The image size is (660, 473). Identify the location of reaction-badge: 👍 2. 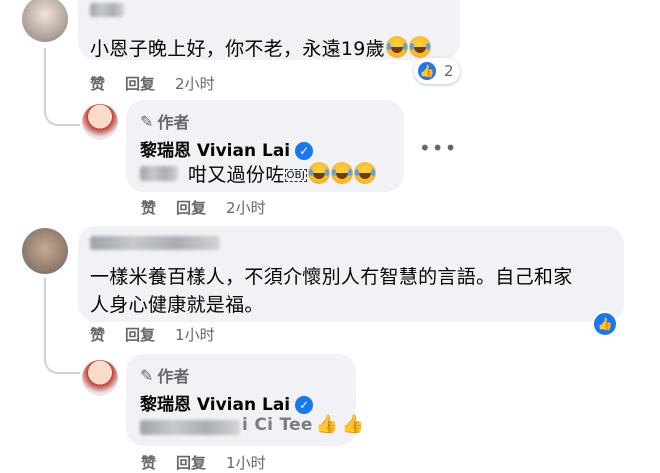
(437, 71).